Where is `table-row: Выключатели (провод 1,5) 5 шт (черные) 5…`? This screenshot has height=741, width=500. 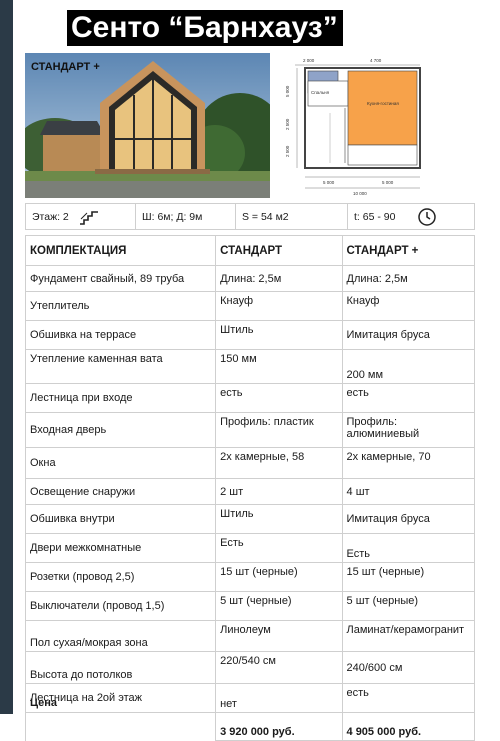 table-row: Выключатели (провод 1,5) 5 шт (черные) 5… is located at coordinates (250, 606).